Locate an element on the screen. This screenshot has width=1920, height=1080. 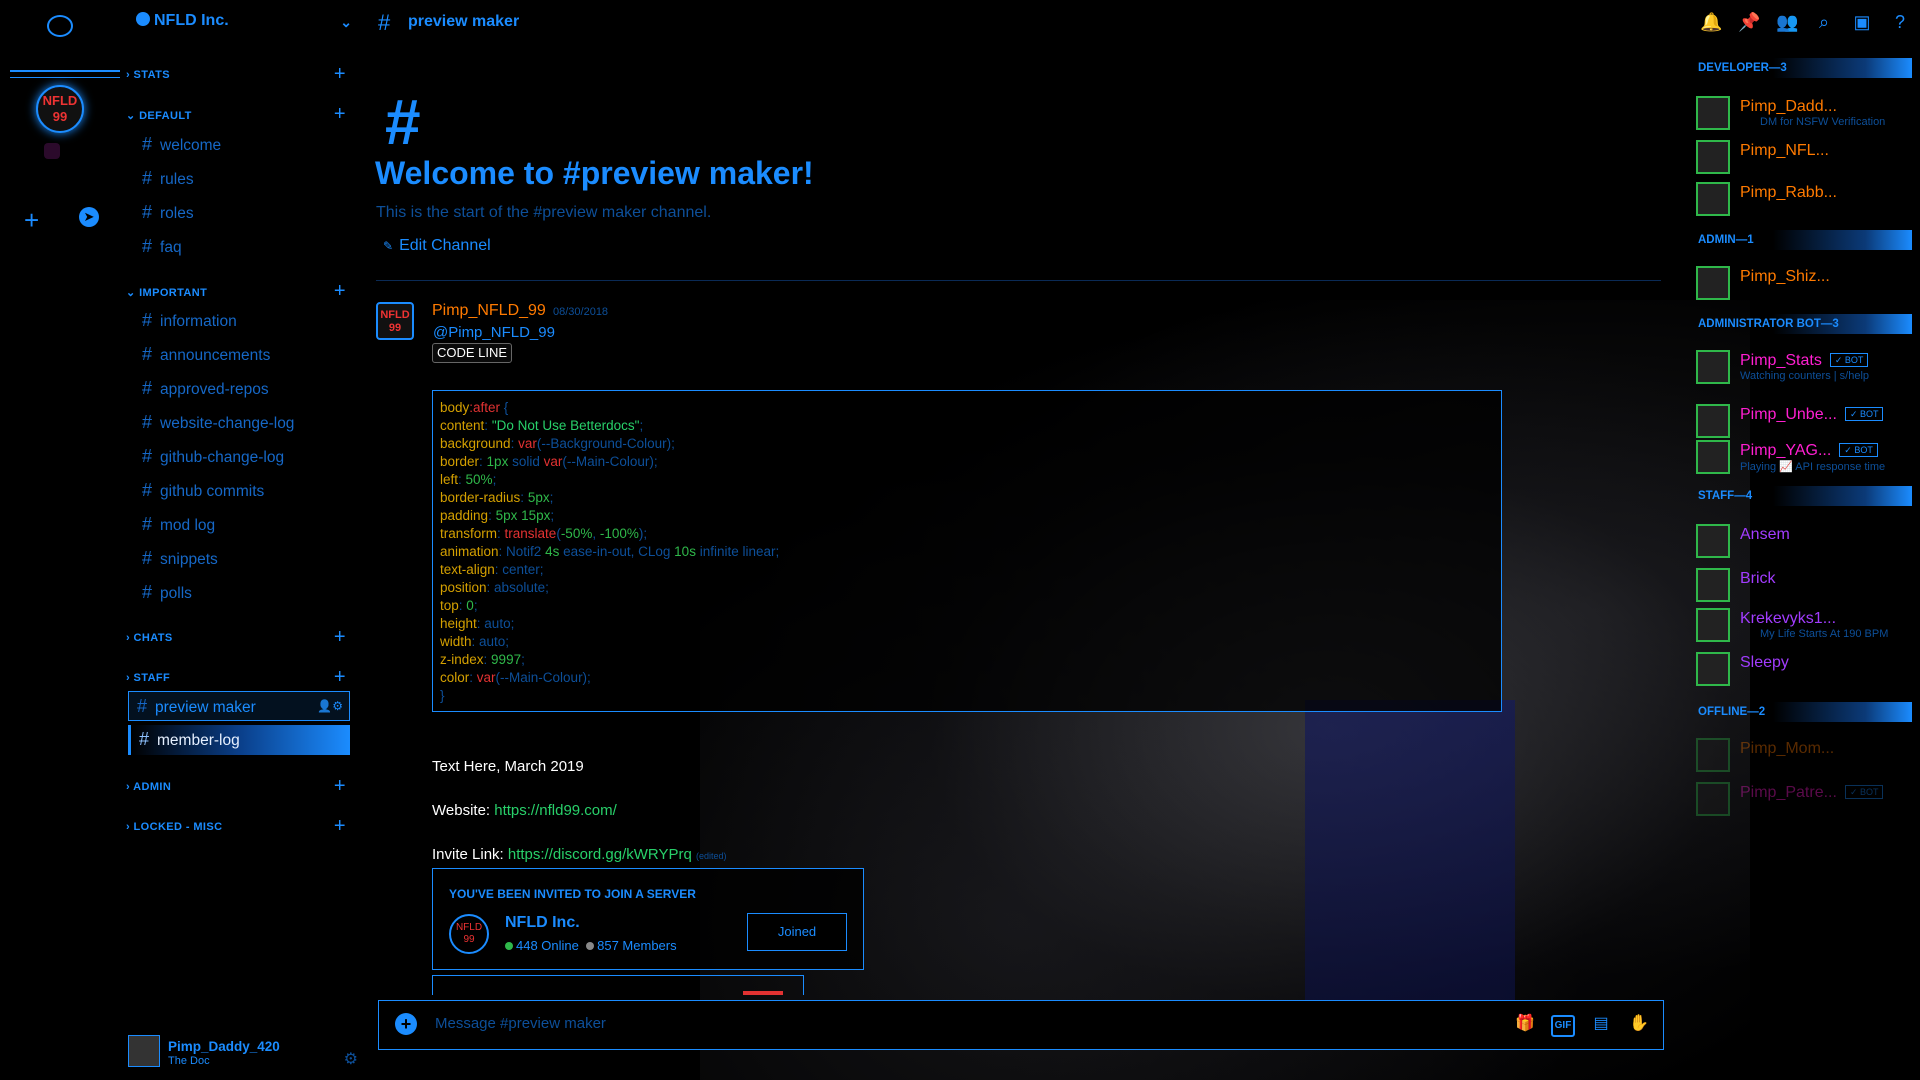
channel-mod-log: # mod log is located at coordinates (245, 524).